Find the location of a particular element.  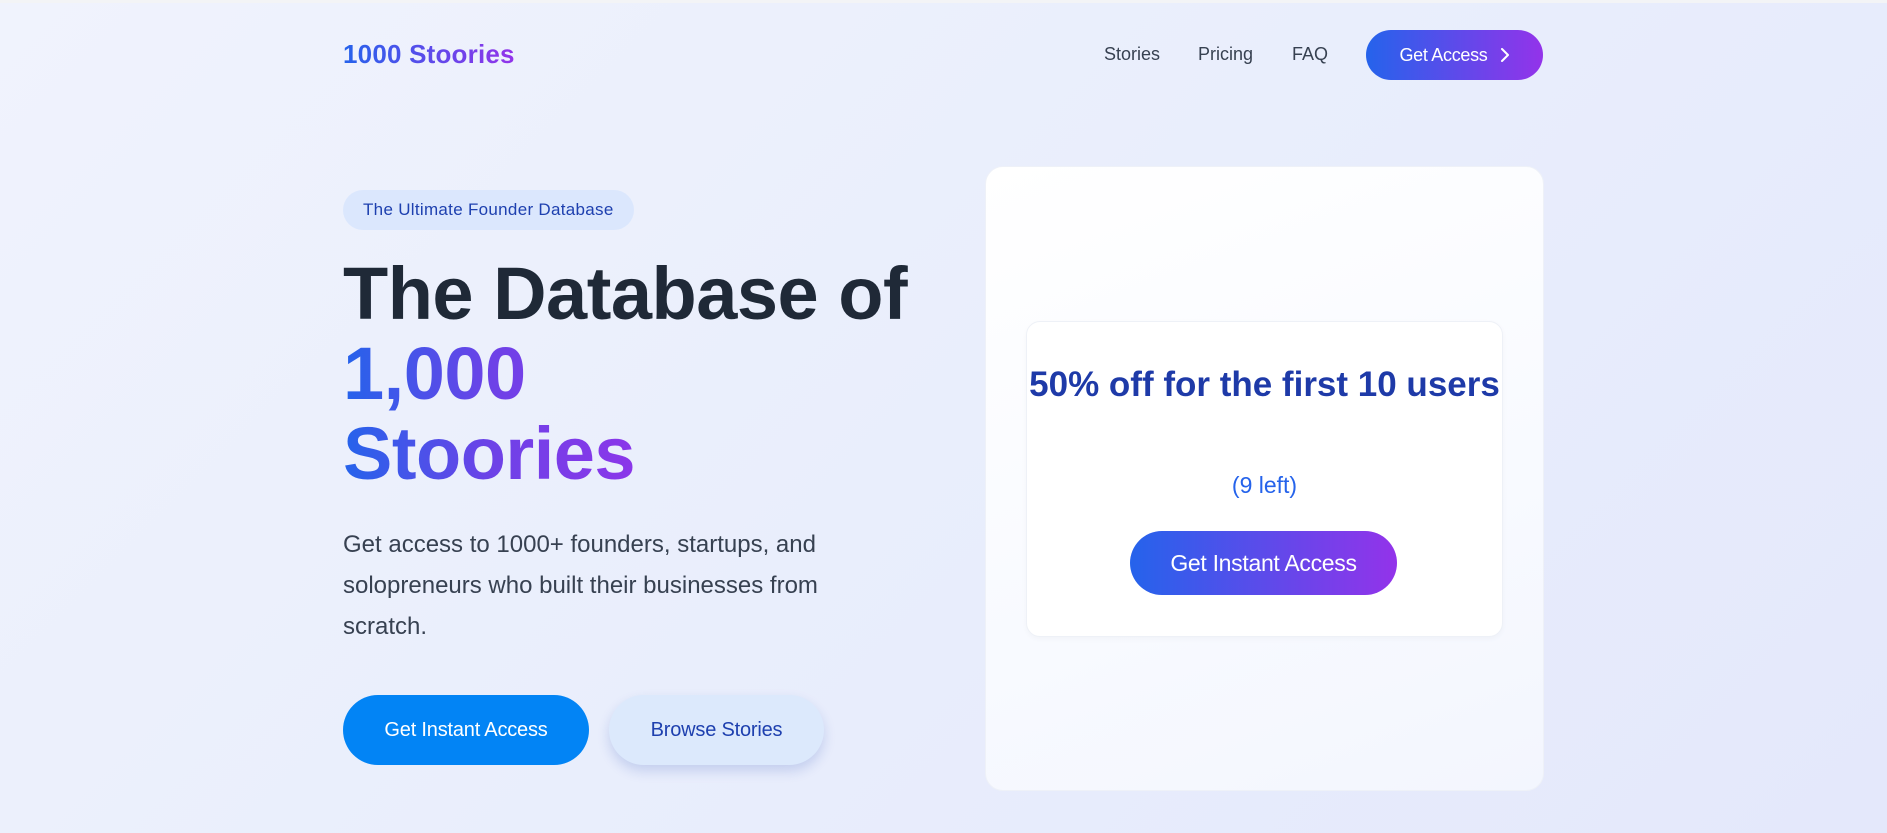

get-access-label: Get Access is located at coordinates (1443, 54).